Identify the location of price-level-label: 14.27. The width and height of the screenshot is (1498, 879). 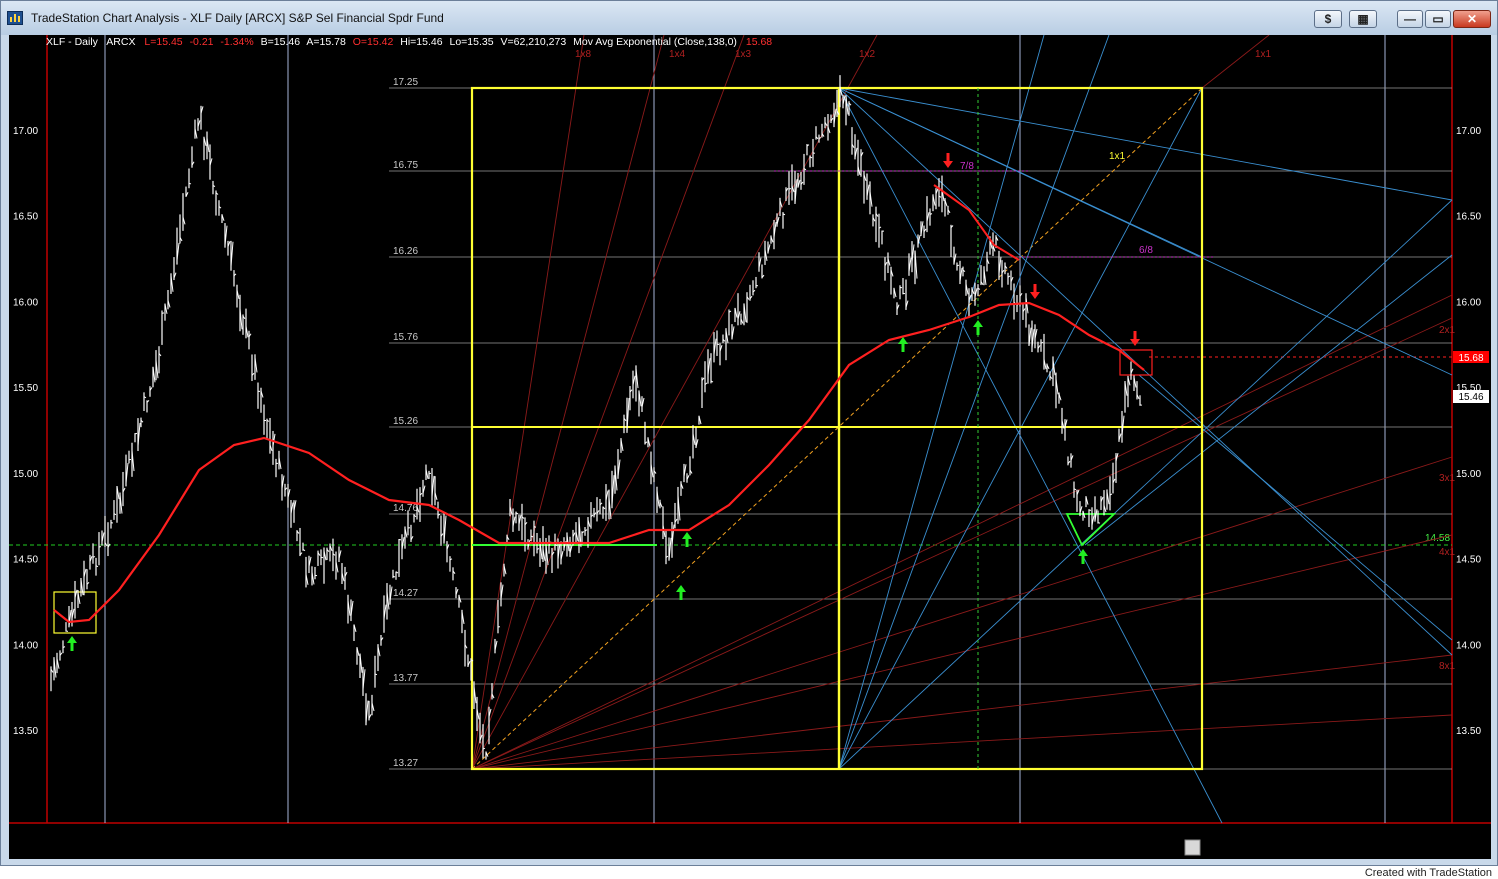
(405, 593).